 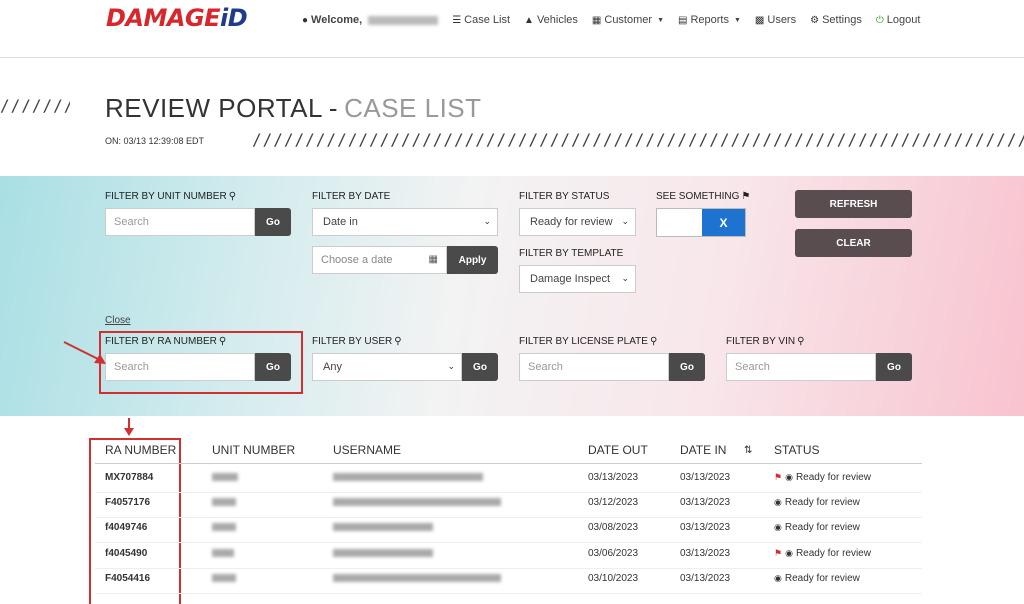 What do you see at coordinates (613, 553) in the screenshot?
I see `date-out-cell: 03/06/2023` at bounding box center [613, 553].